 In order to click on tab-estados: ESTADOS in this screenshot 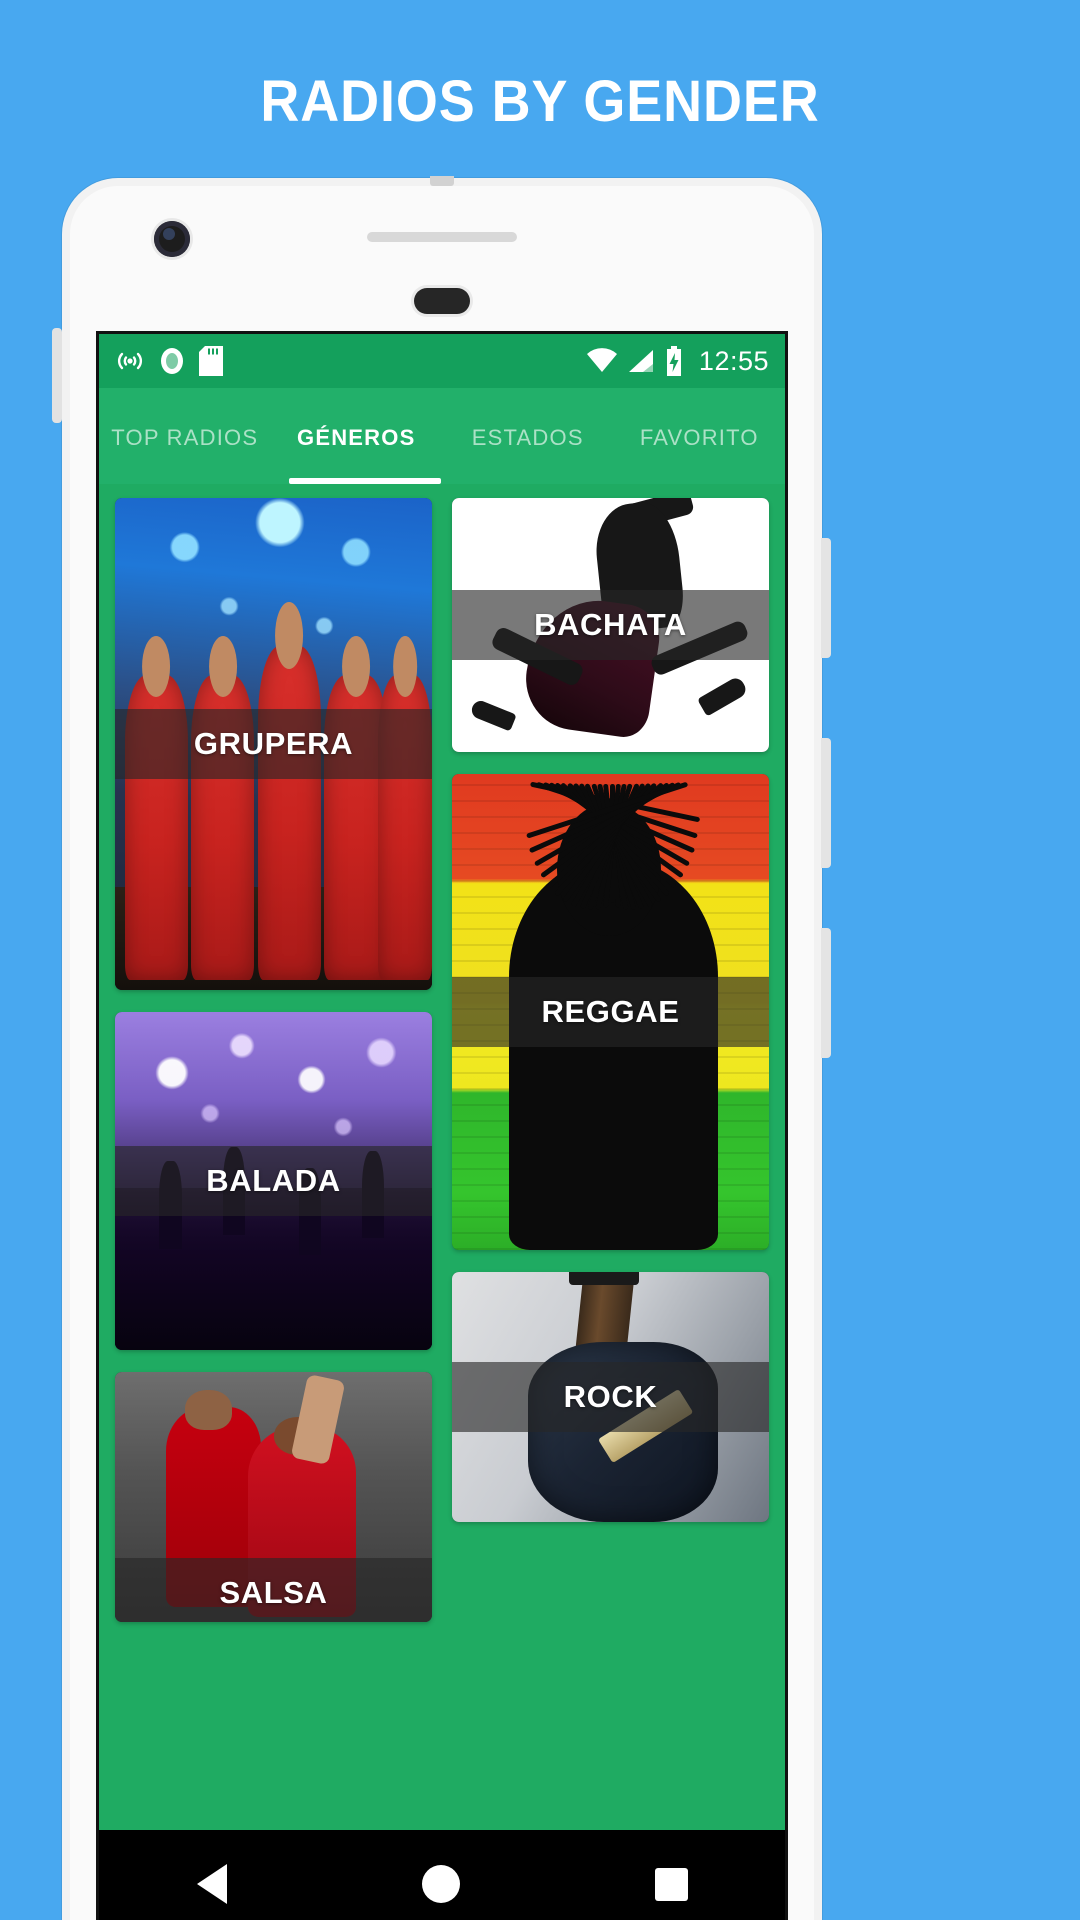, I will do `click(528, 436)`.